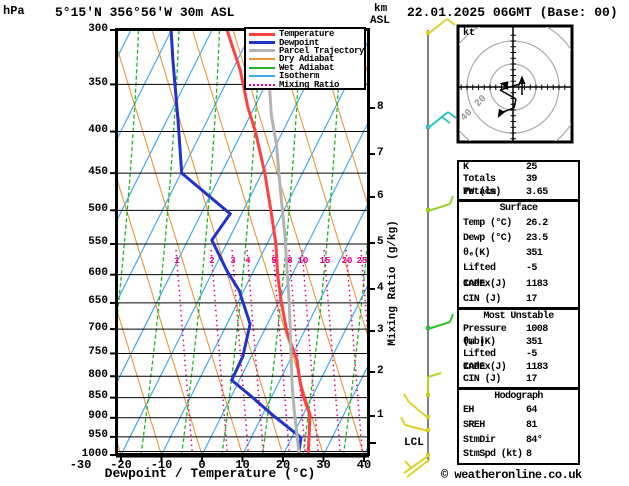  I want to click on panel-row-label: StmSpd (kt), so click(493, 455).